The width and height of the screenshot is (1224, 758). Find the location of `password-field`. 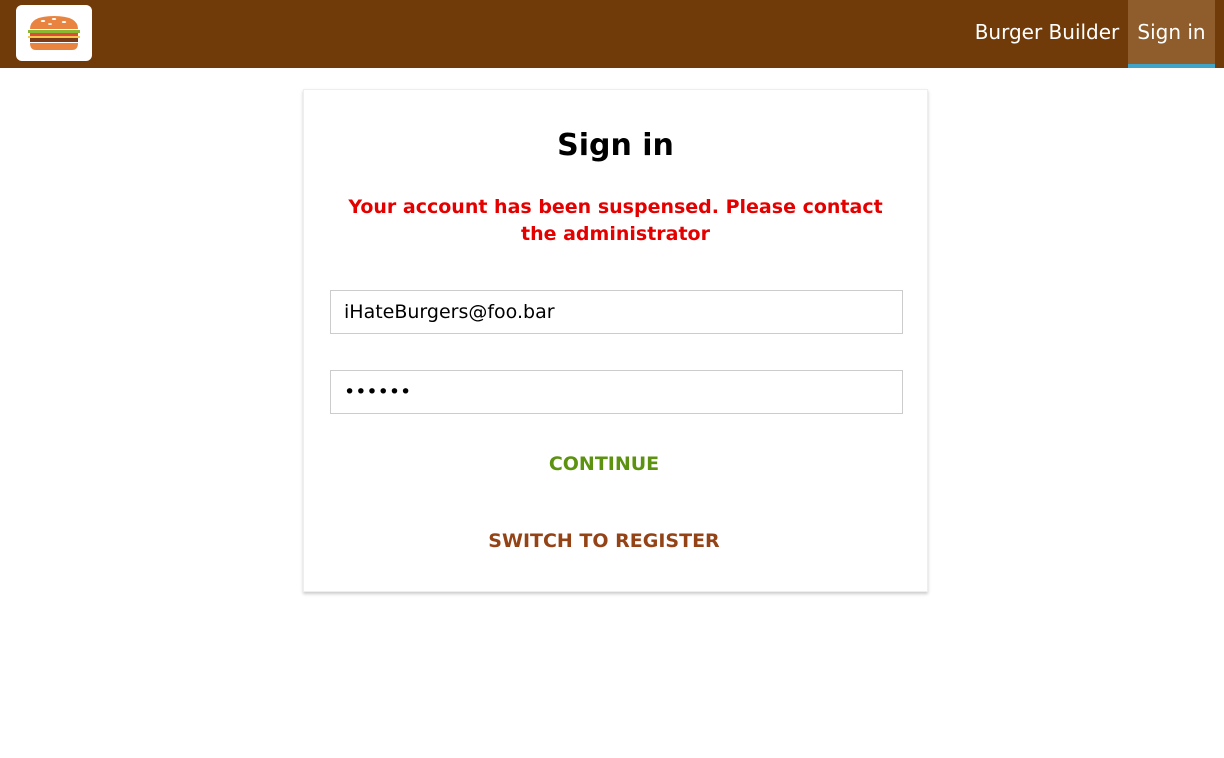

password-field is located at coordinates (616, 392).